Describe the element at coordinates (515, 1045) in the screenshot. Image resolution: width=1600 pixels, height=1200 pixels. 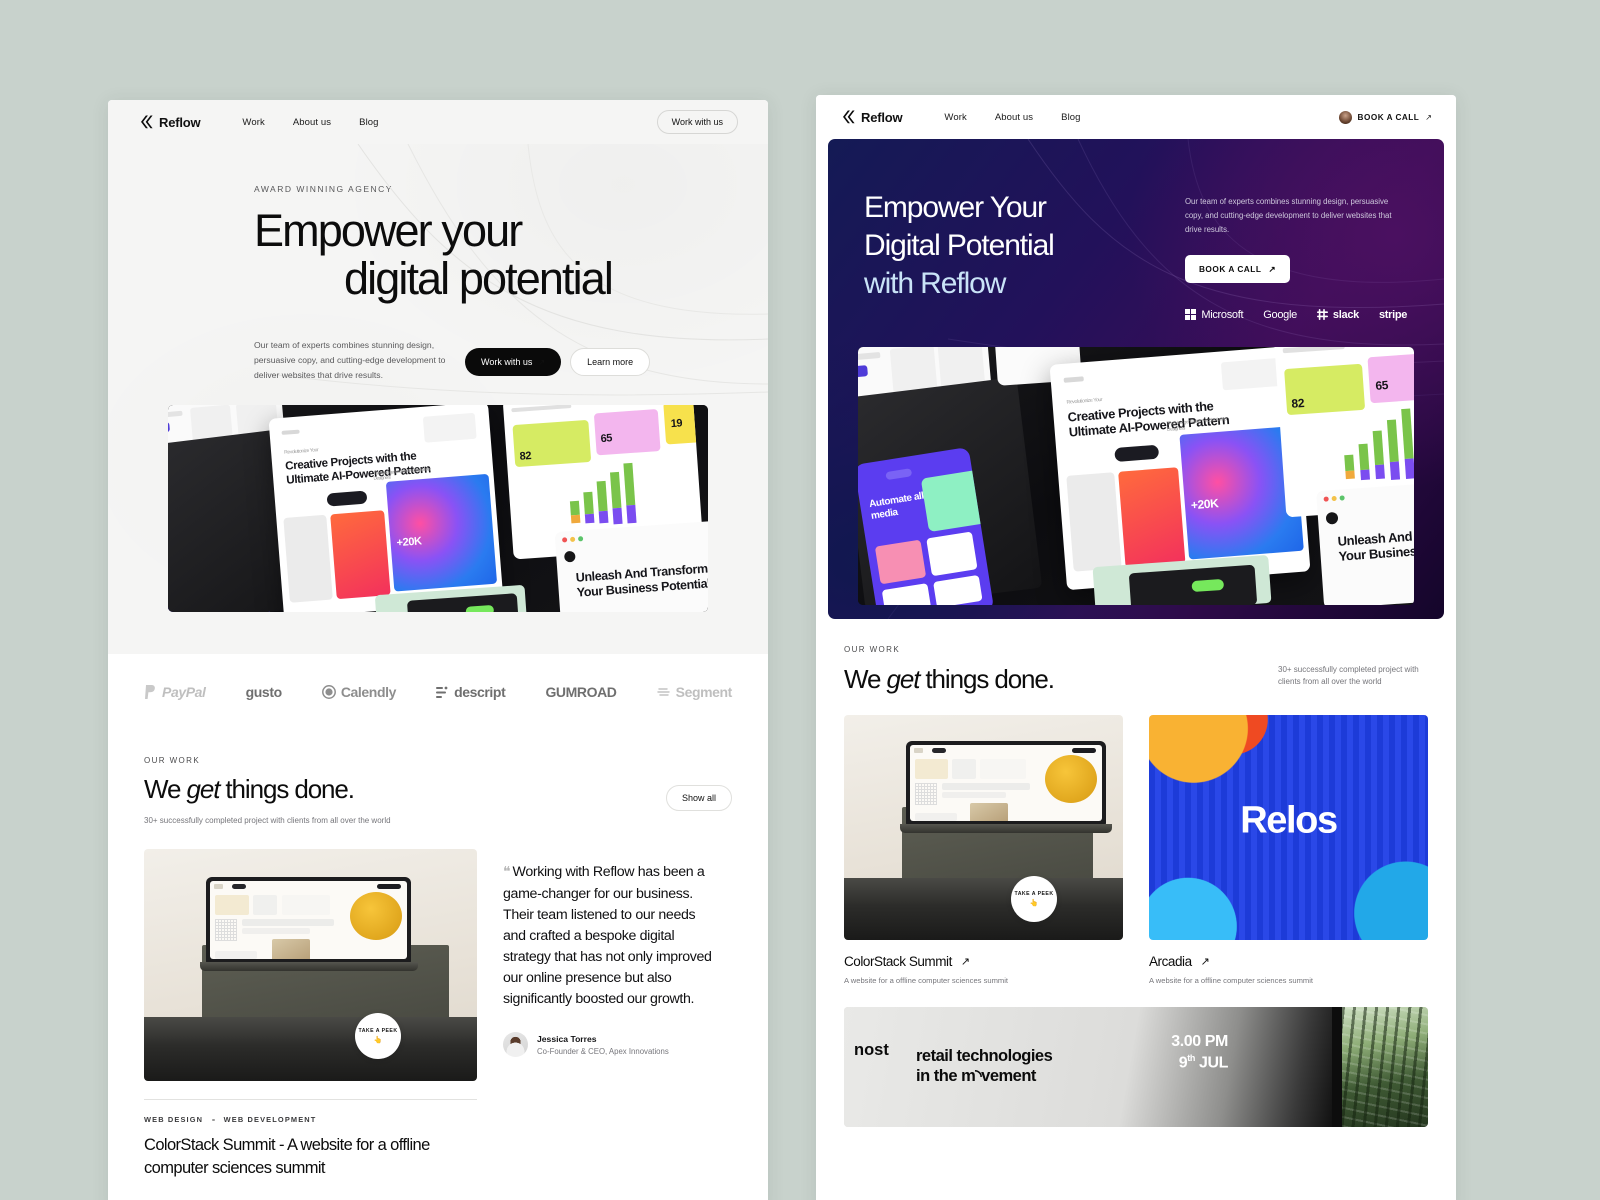
I see `author-avatar` at that location.